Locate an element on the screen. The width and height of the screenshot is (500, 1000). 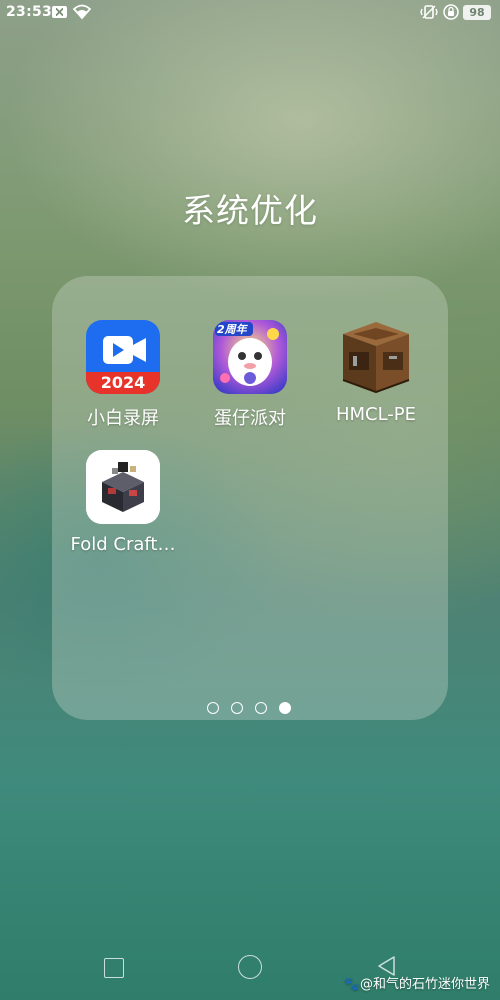
crafting-table-icon is located at coordinates (376, 357).